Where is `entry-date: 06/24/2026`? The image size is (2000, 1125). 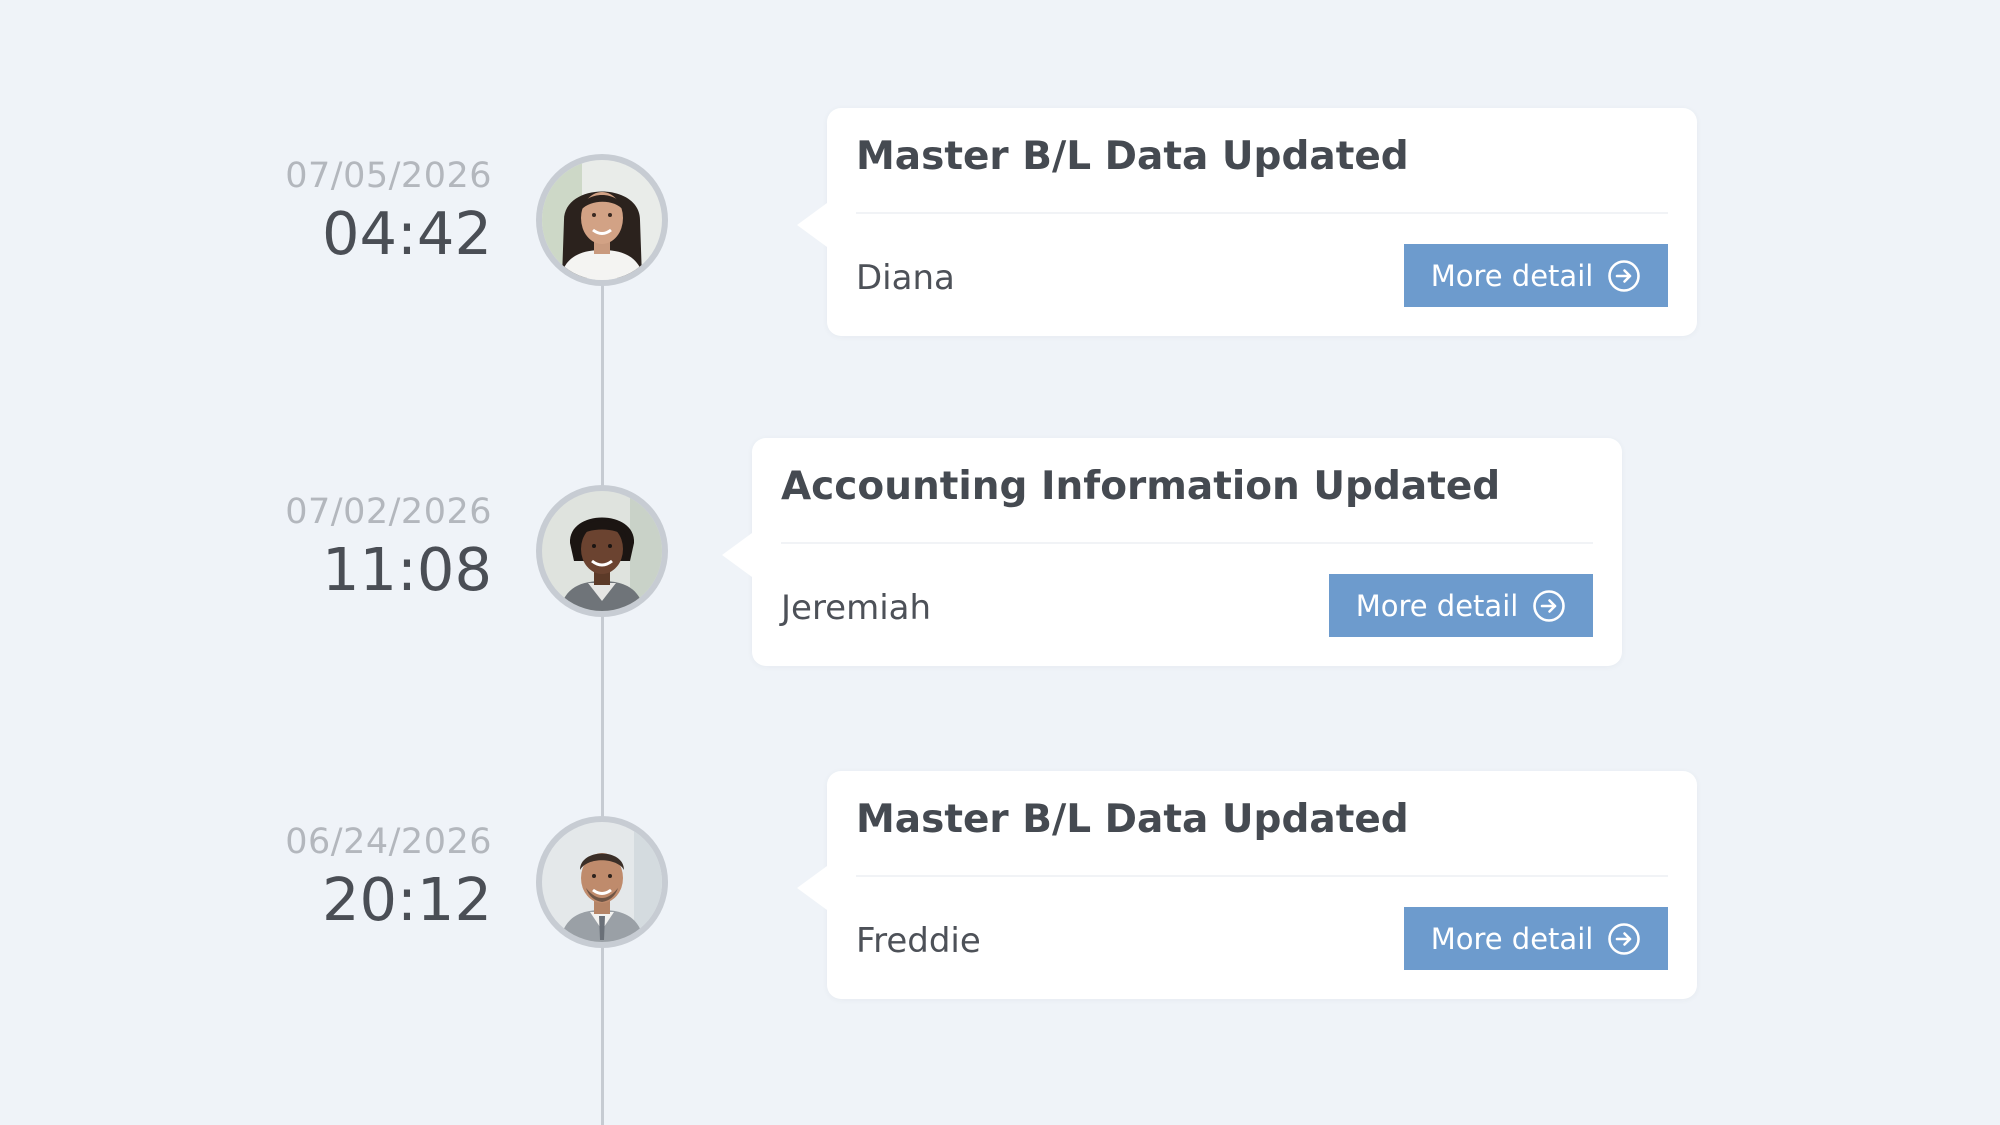
entry-date: 06/24/2026 is located at coordinates (388, 842).